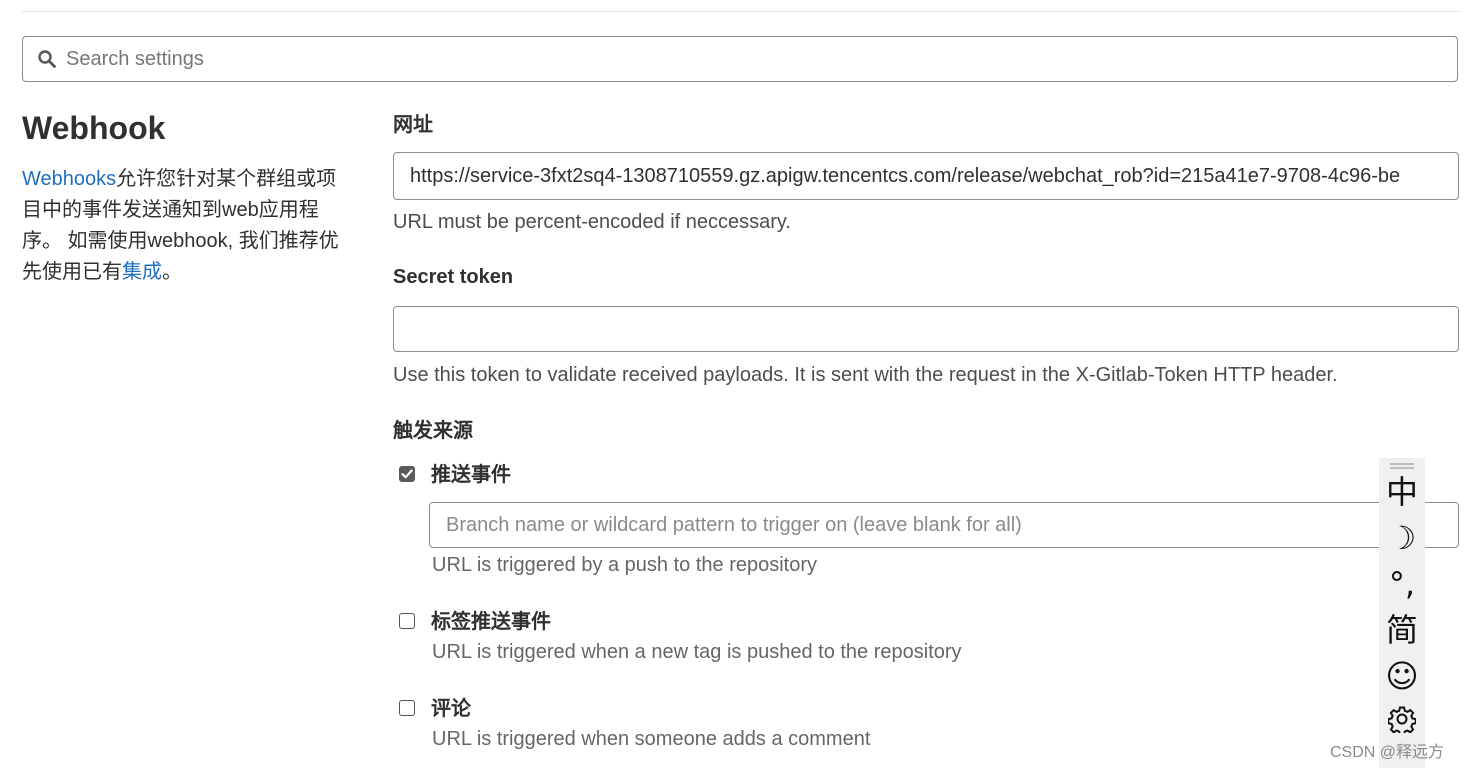 The height and width of the screenshot is (768, 1482). Describe the element at coordinates (761, 59) in the screenshot. I see `search-input` at that location.